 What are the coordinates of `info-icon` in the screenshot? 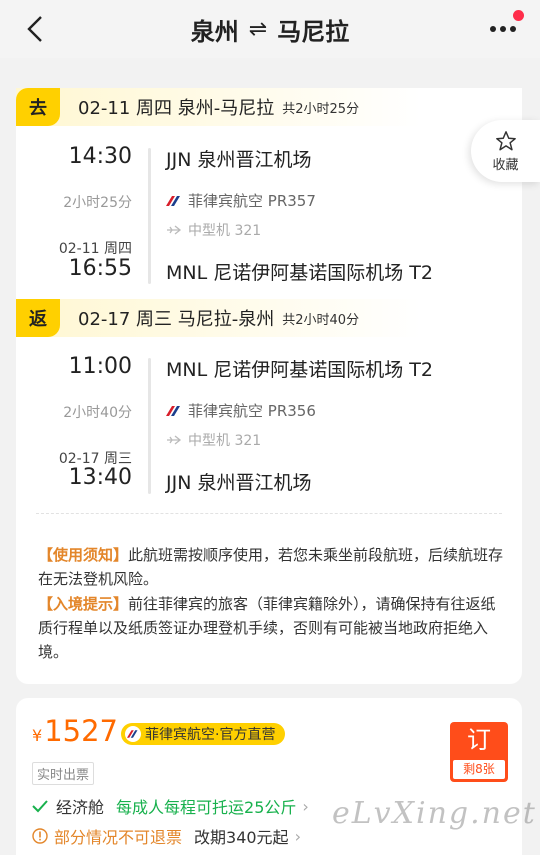 It's located at (40, 836).